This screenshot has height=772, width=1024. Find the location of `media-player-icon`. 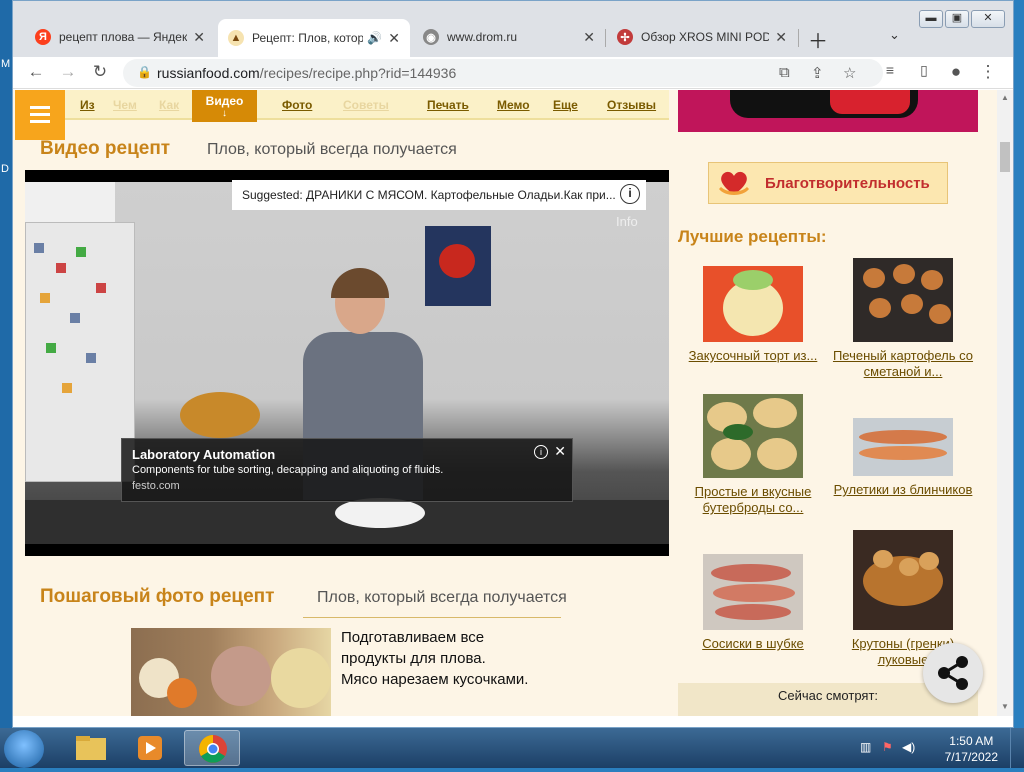

media-player-icon is located at coordinates (150, 748).